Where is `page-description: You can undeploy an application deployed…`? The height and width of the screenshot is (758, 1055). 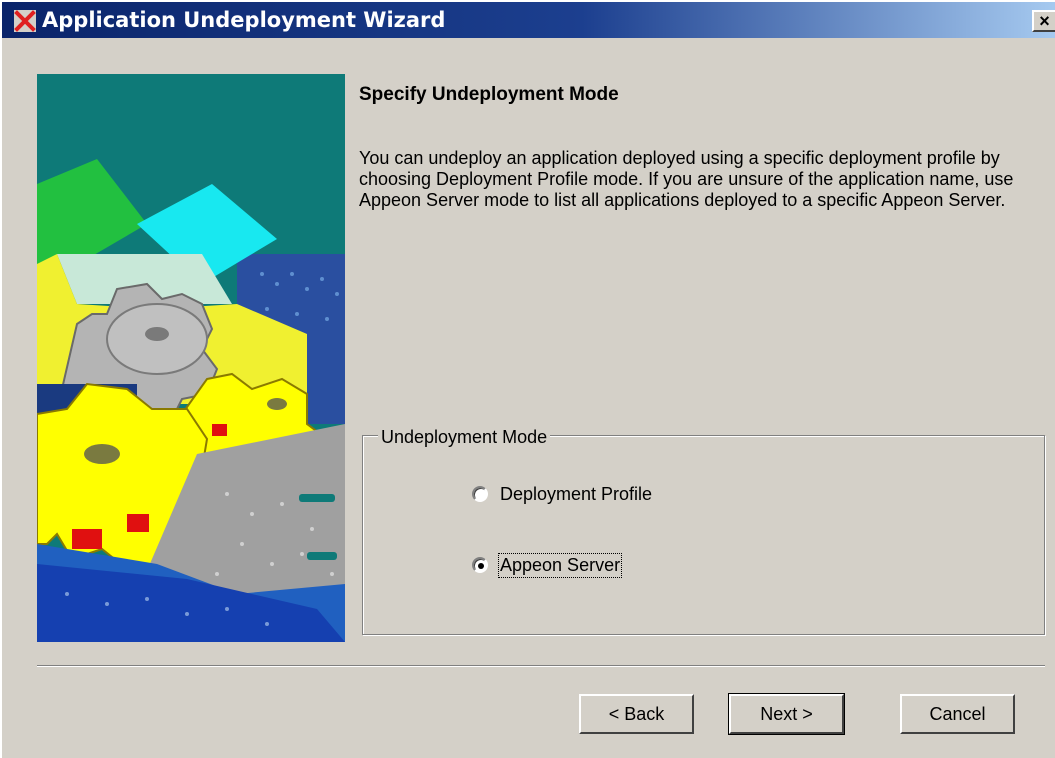 page-description: You can undeploy an application deployed… is located at coordinates (686, 179).